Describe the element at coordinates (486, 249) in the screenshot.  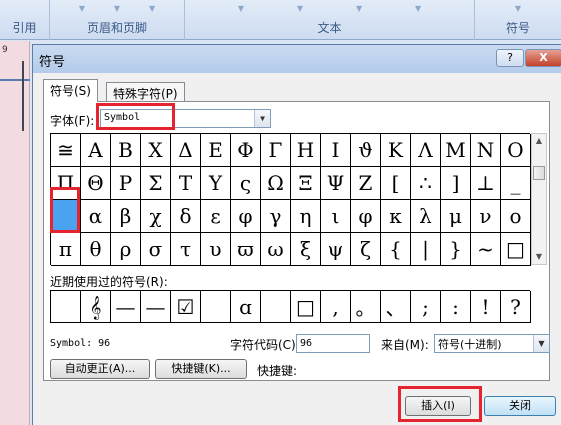
I see `symbol-cell: ~` at that location.